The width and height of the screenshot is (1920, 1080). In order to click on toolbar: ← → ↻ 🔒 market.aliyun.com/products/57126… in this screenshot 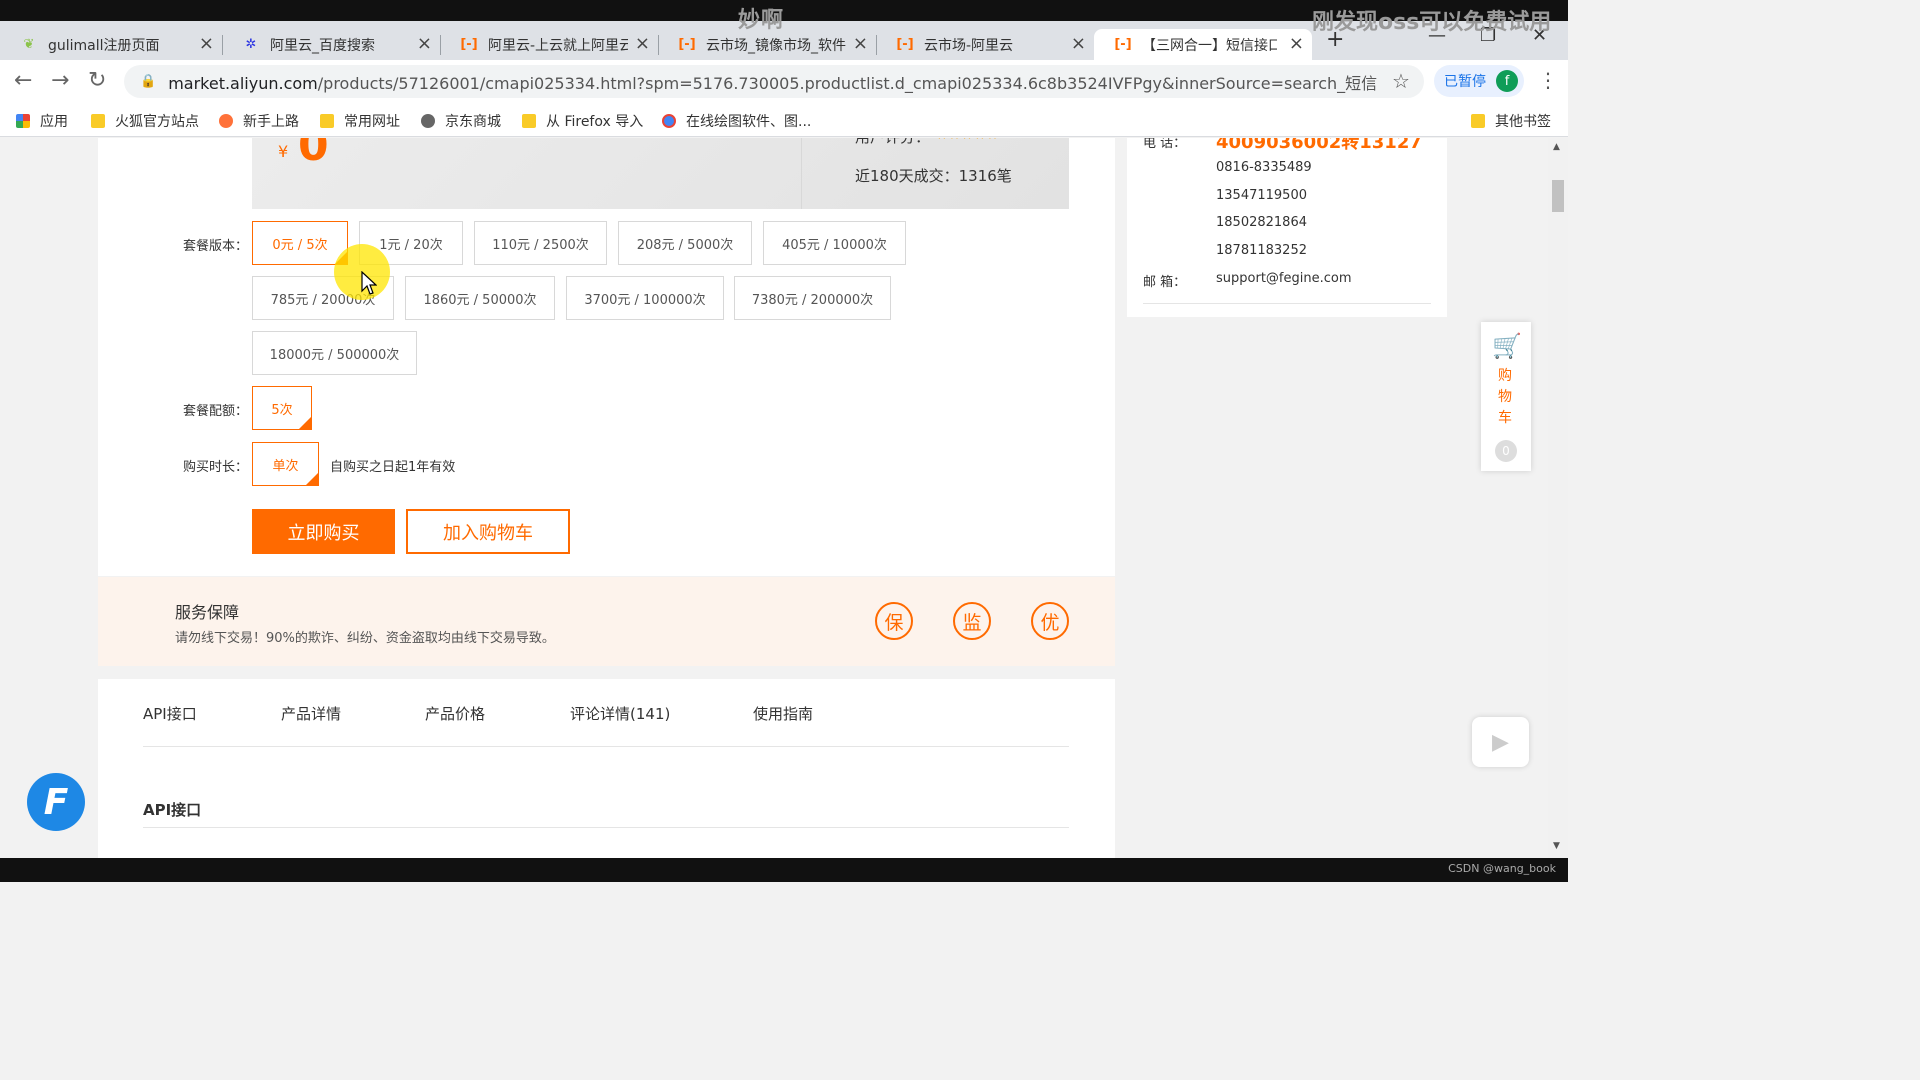, I will do `click(784, 81)`.